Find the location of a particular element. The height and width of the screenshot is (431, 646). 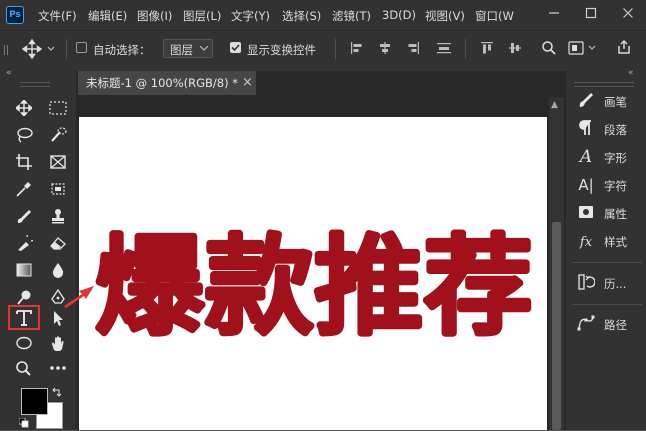

expand-panels-icon: « is located at coordinates (631, 73).